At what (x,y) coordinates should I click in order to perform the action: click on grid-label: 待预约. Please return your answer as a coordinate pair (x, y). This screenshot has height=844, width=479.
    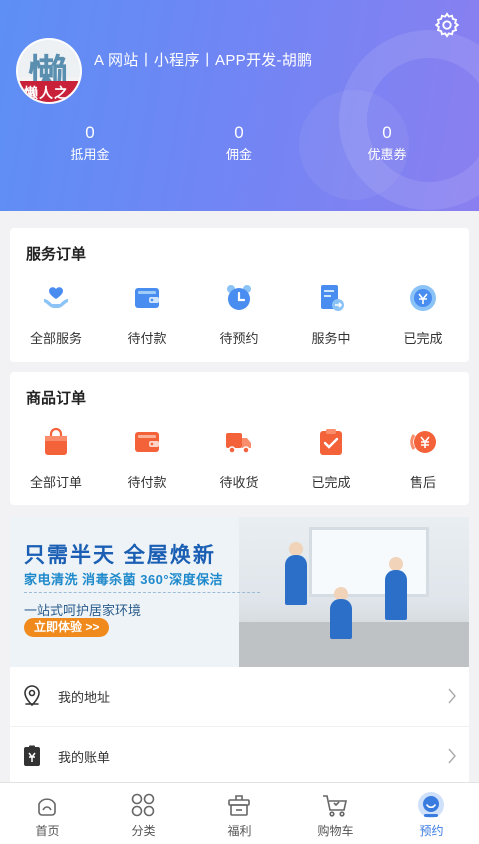
    Looking at the image, I should click on (239, 338).